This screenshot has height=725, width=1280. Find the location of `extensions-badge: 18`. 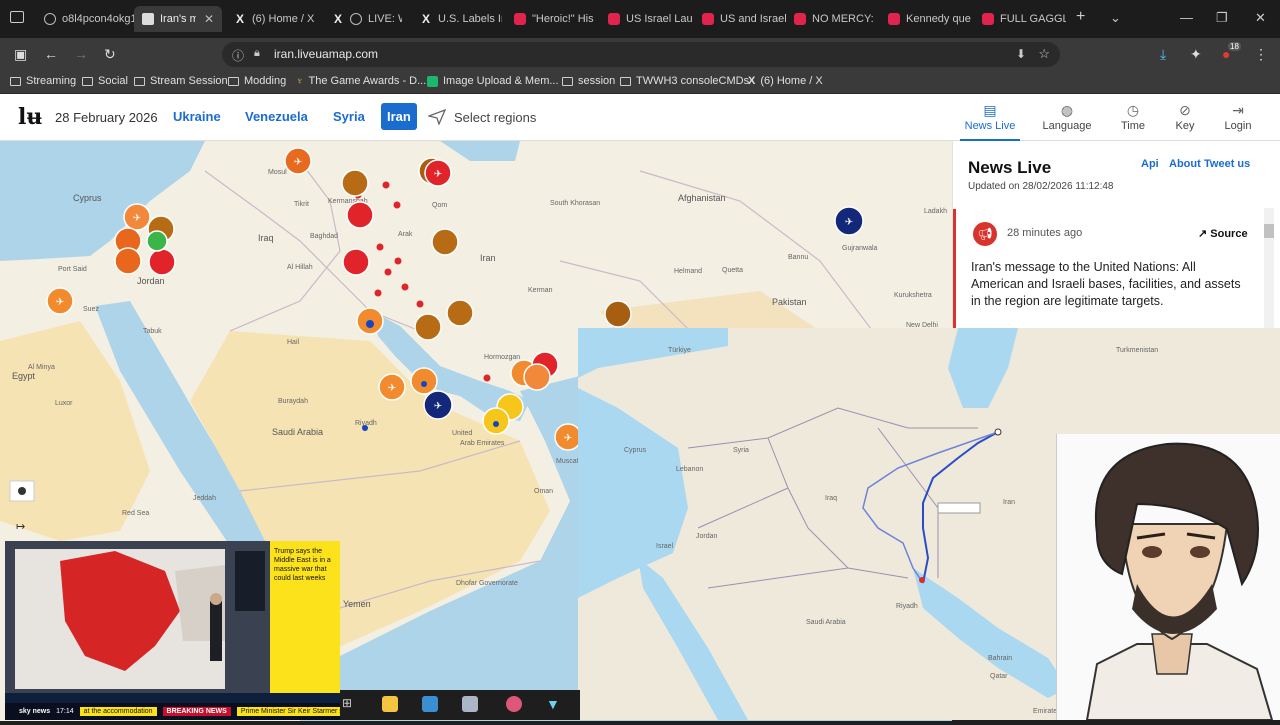

extensions-badge: 18 is located at coordinates (1234, 46).